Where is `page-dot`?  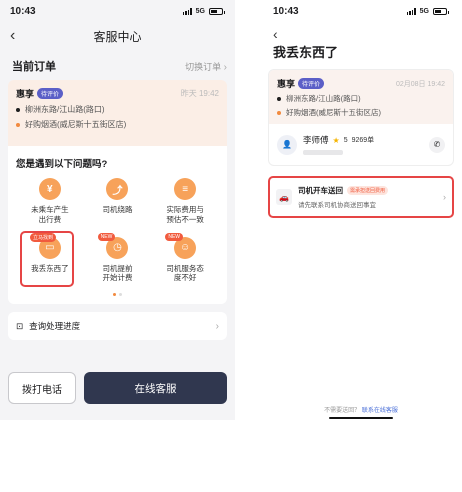 page-dot is located at coordinates (120, 294).